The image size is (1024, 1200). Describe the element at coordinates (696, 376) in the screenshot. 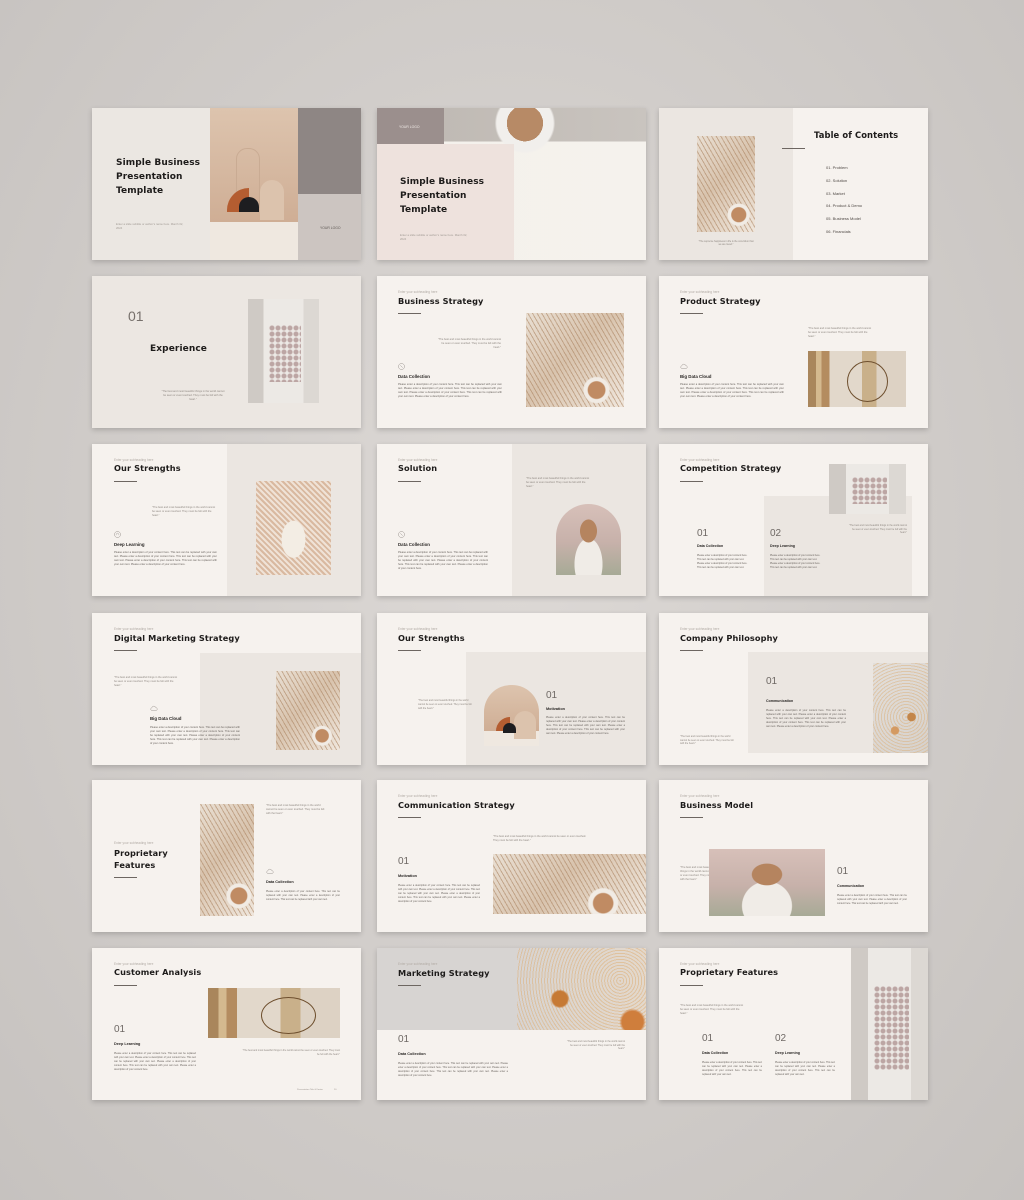

I see `feature-title: Big Data Cloud` at that location.